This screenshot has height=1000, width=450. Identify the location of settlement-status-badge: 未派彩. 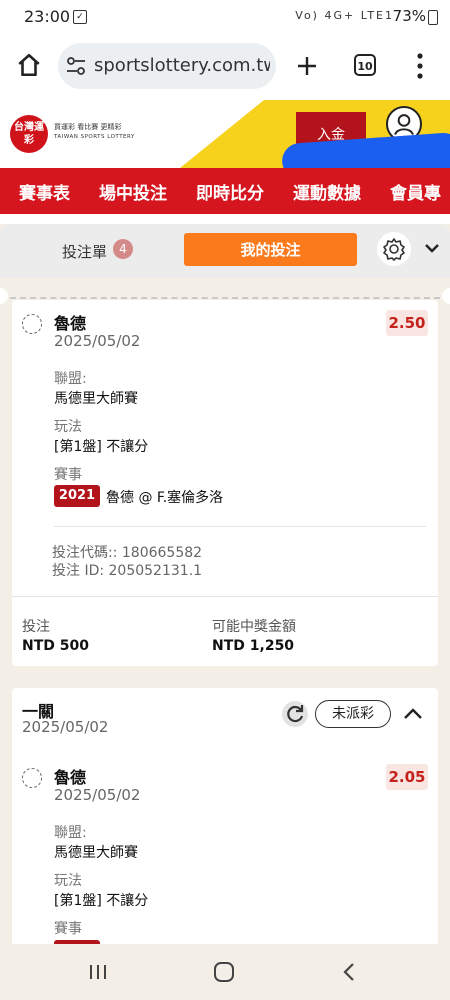
(353, 714).